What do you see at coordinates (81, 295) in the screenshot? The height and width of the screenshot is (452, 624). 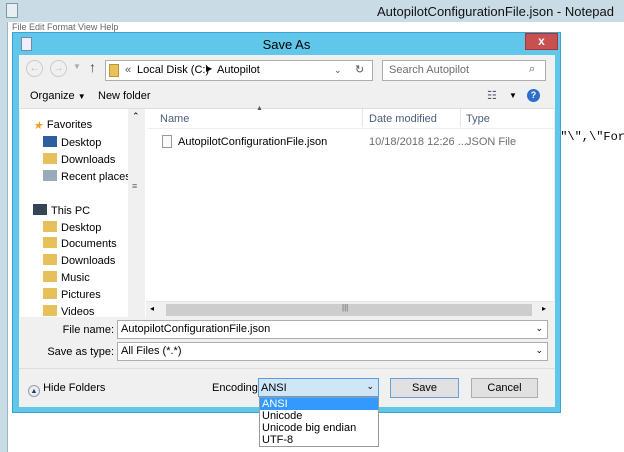 I see `nav-label: Pictures` at bounding box center [81, 295].